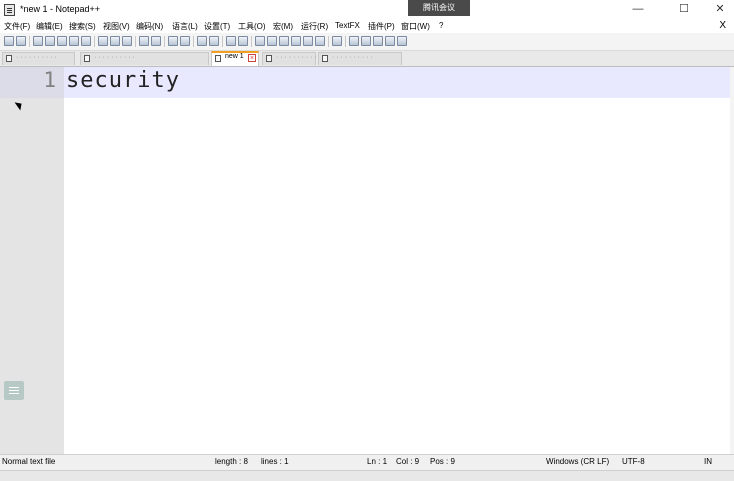 The height and width of the screenshot is (481, 734). I want to click on print-icon, so click(86, 41).